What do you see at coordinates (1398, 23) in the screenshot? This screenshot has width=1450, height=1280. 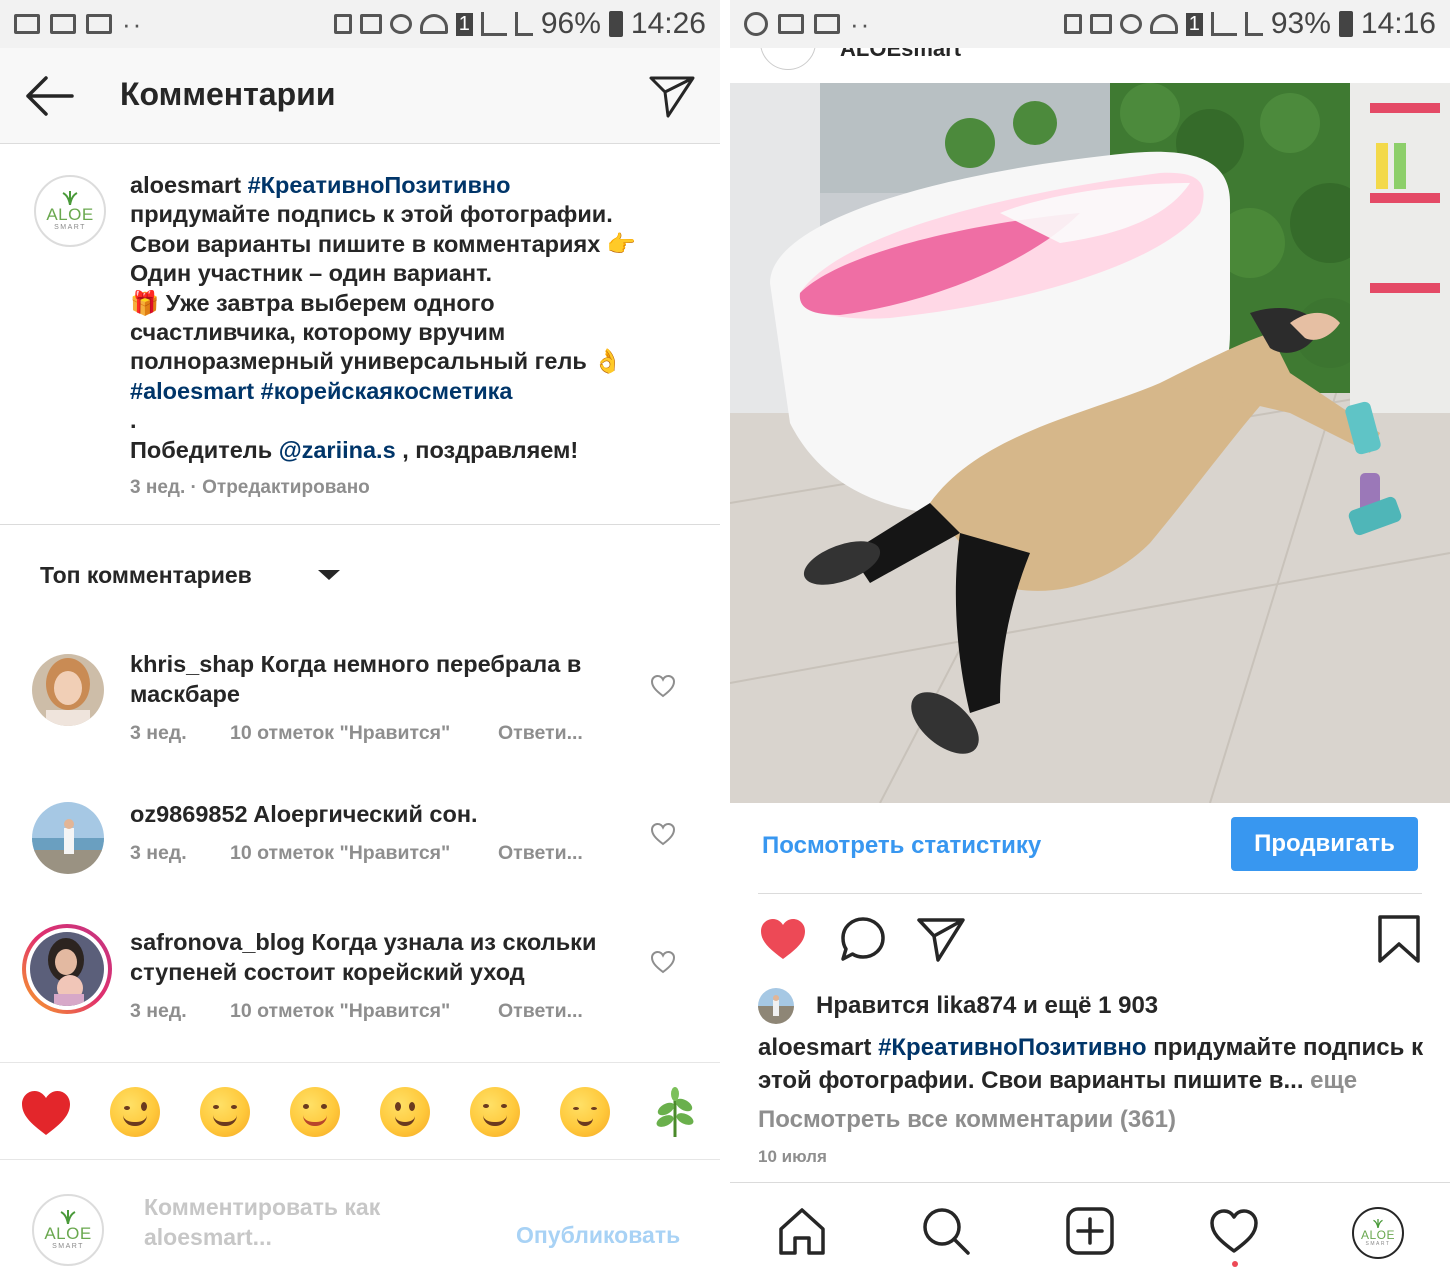 I see `clock: 14:16` at bounding box center [1398, 23].